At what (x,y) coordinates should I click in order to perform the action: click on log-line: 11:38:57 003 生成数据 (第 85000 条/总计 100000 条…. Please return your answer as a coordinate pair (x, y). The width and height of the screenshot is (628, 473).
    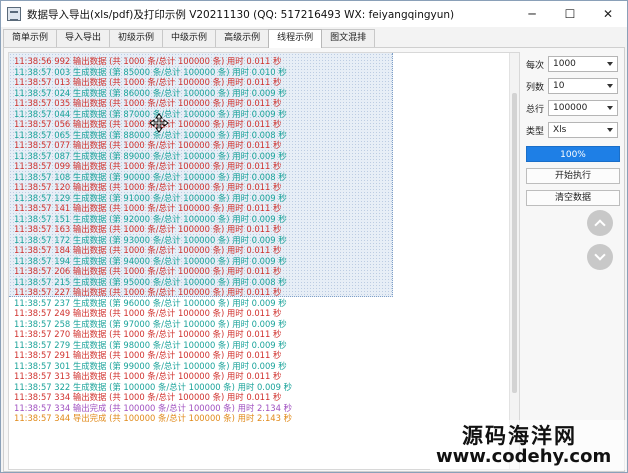
    Looking at the image, I should click on (150, 71).